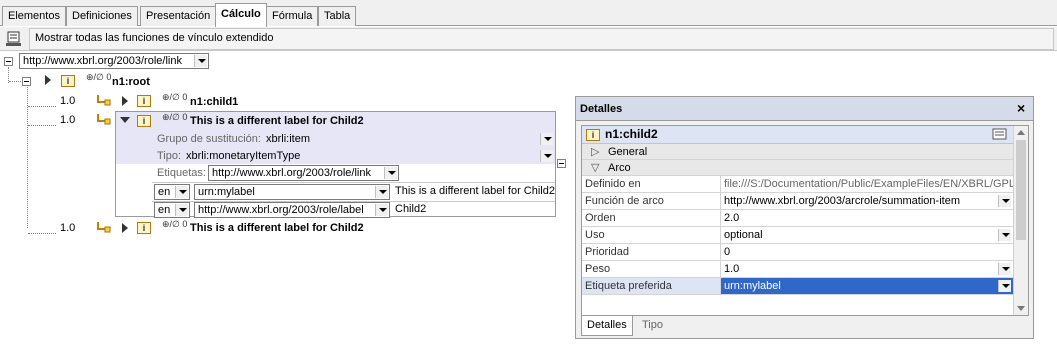  What do you see at coordinates (652, 326) in the screenshot?
I see `tab-tipo: Tipo` at bounding box center [652, 326].